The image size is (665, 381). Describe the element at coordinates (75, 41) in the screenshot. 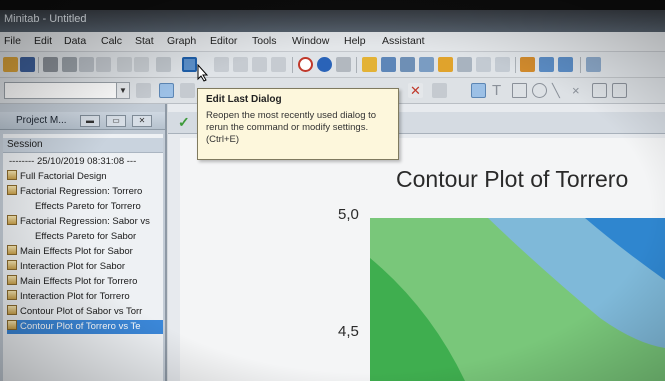

I see `menu-data: Data` at that location.